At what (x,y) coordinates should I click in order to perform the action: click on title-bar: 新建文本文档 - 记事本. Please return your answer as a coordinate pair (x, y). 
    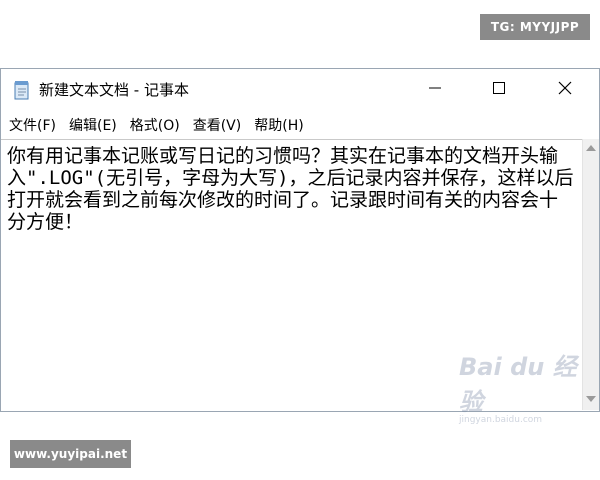
    Looking at the image, I should click on (300, 89).